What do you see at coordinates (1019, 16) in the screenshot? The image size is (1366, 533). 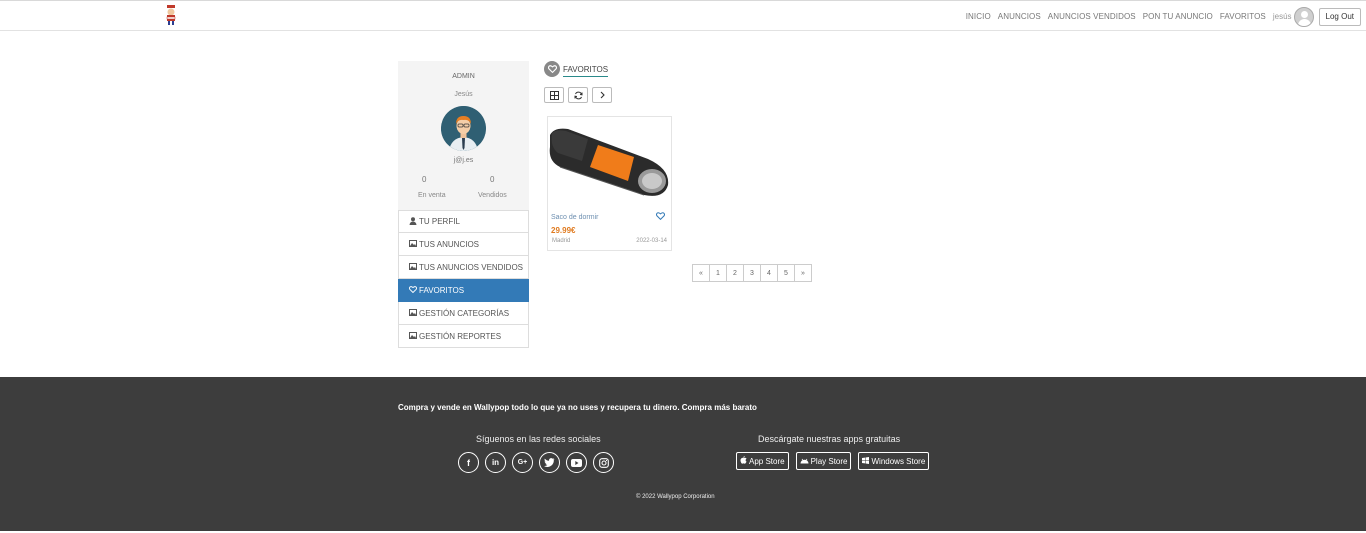 I see `nav-anuncios: ANUNCIOS` at bounding box center [1019, 16].